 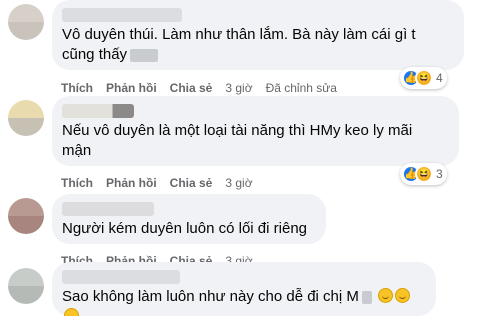 What do you see at coordinates (301, 88) in the screenshot?
I see `edited-label: Đã chỉnh sửa` at bounding box center [301, 88].